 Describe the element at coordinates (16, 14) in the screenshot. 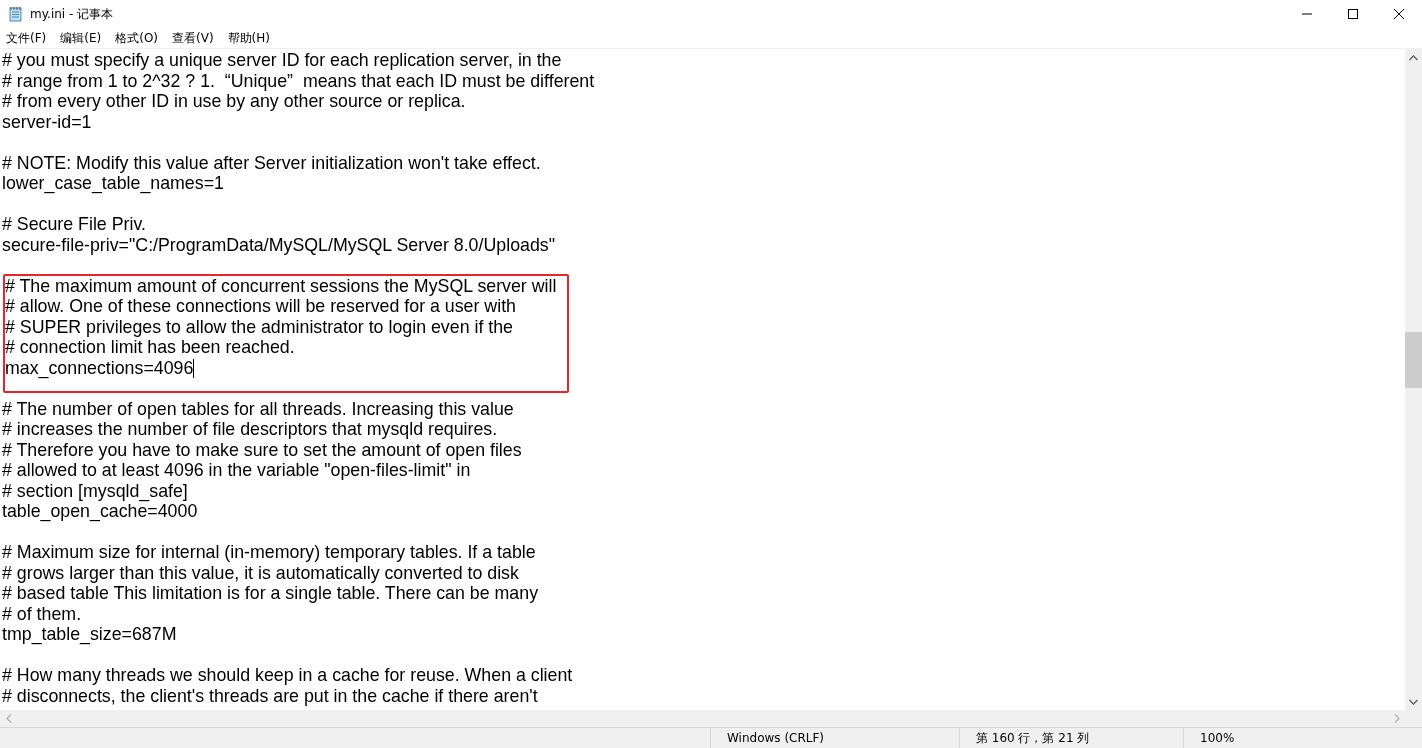

I see `notepad-icon` at that location.